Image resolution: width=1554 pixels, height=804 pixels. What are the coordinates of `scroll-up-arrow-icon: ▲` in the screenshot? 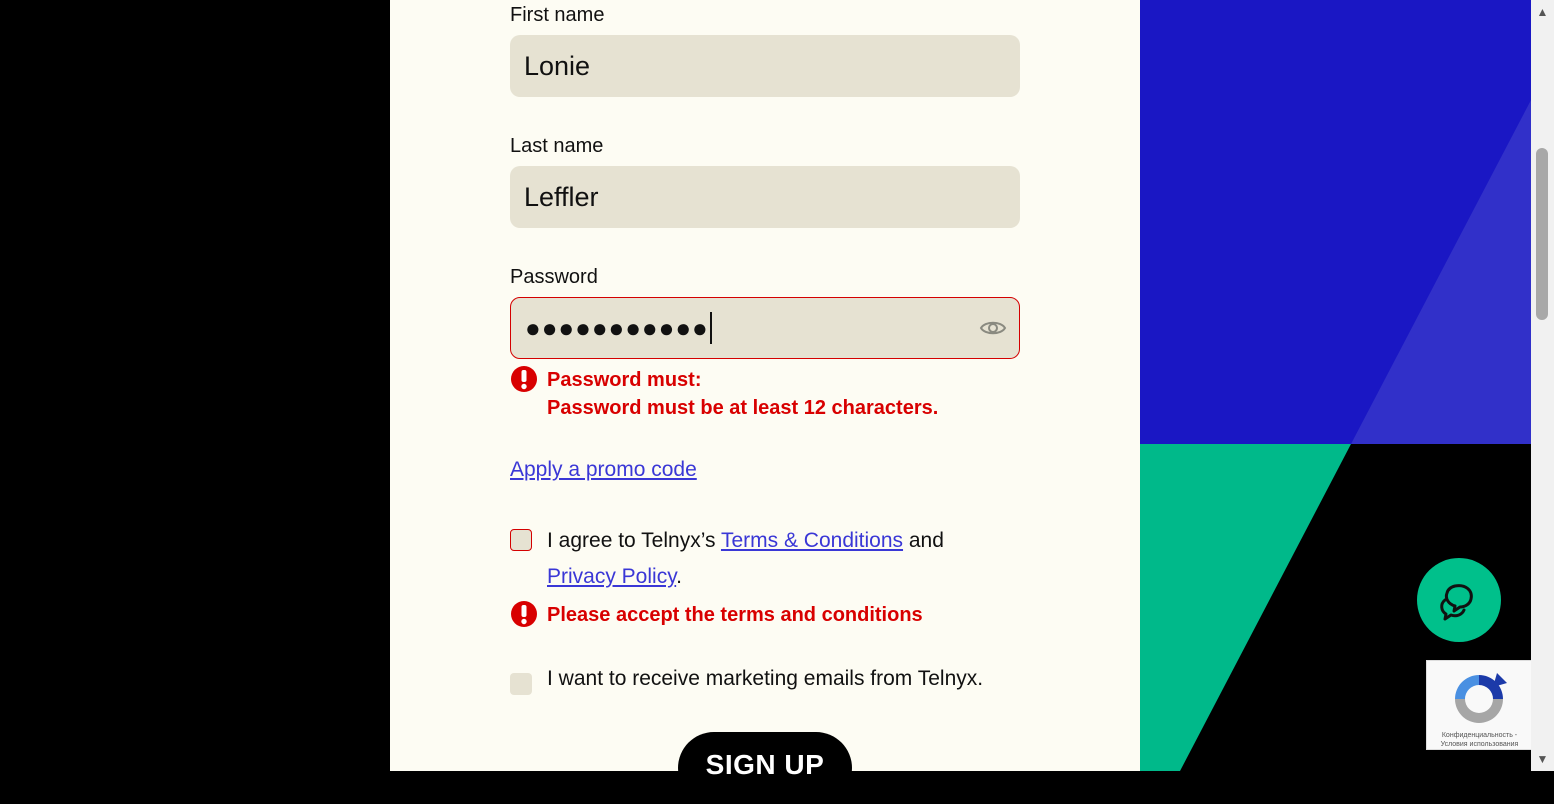 It's located at (1542, 12).